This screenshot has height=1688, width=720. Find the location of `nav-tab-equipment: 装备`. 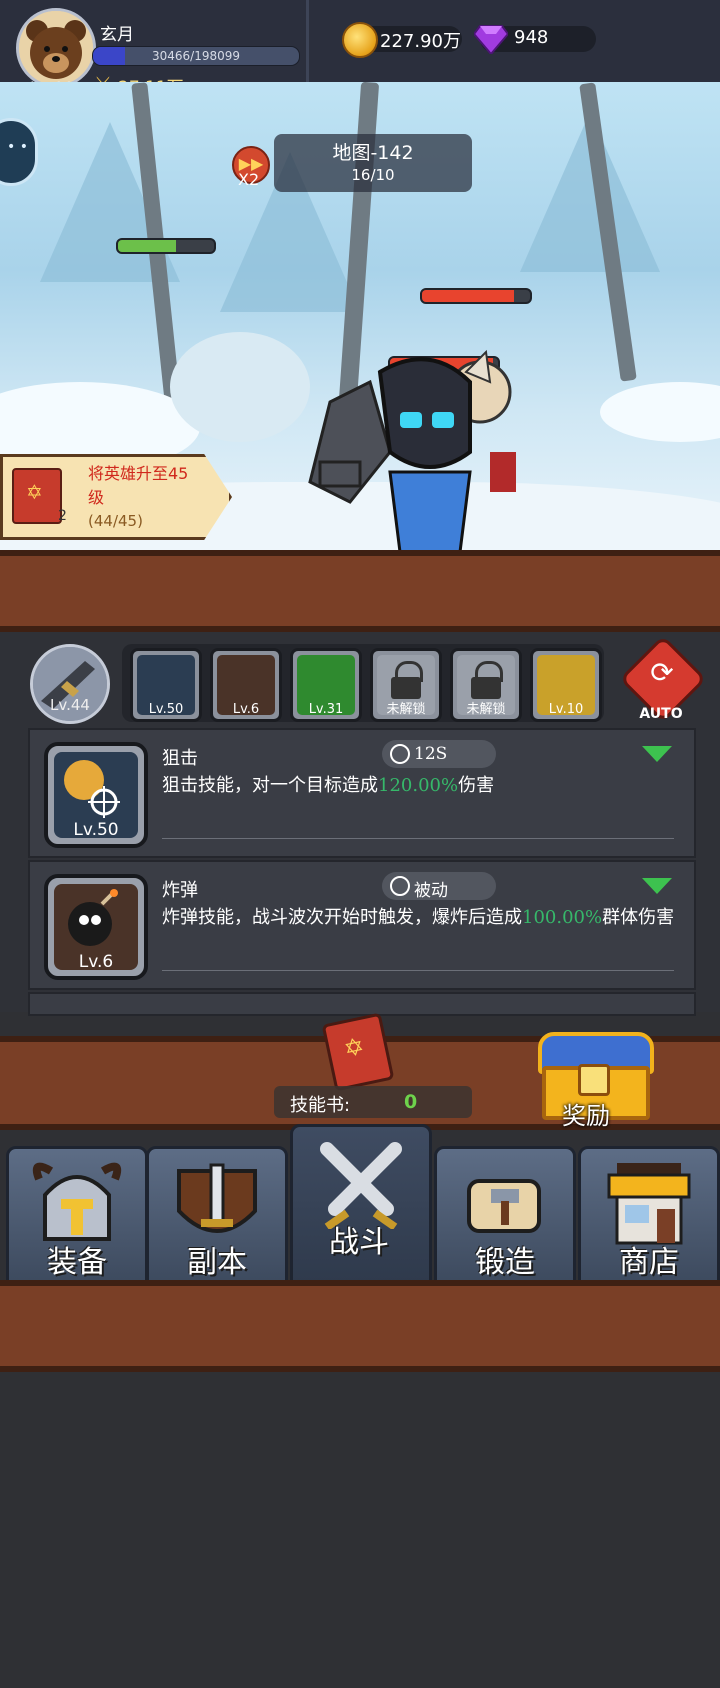

nav-tab-equipment: 装备 is located at coordinates (77, 1216).